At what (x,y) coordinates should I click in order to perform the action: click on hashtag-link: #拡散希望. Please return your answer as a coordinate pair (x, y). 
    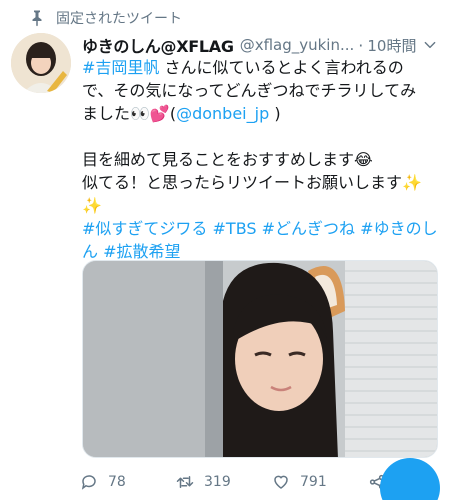
    Looking at the image, I should click on (141, 251).